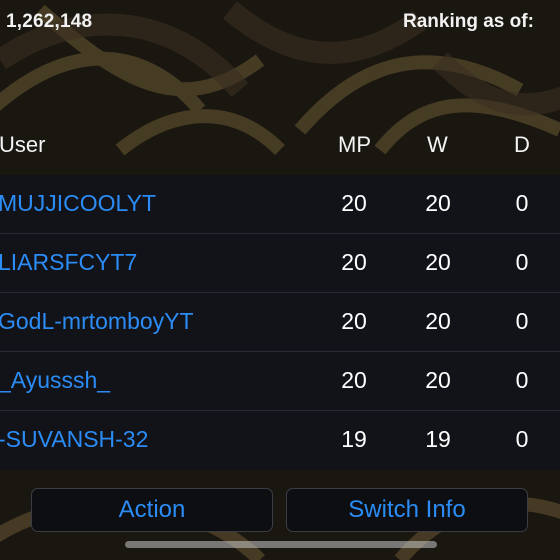 The image size is (560, 560). Describe the element at coordinates (407, 510) in the screenshot. I see `switch-info-button: Switch Info` at that location.